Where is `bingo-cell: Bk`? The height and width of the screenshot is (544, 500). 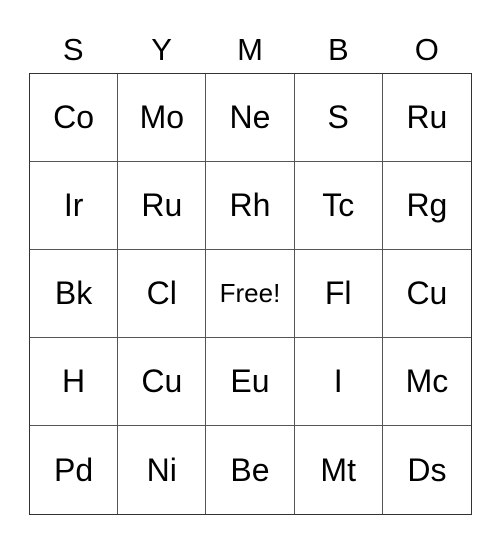 bingo-cell: Bk is located at coordinates (74, 294).